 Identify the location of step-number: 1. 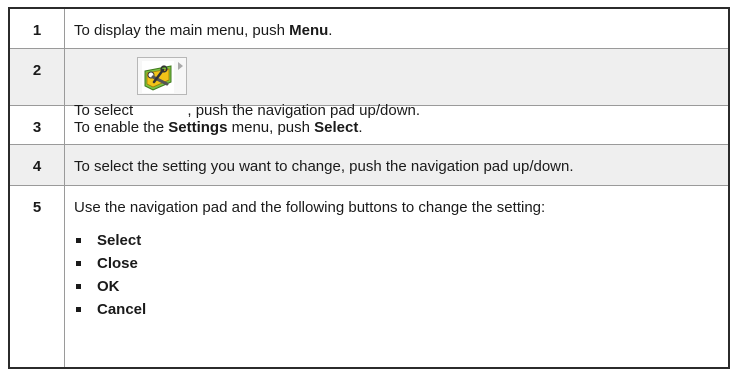
(37, 28).